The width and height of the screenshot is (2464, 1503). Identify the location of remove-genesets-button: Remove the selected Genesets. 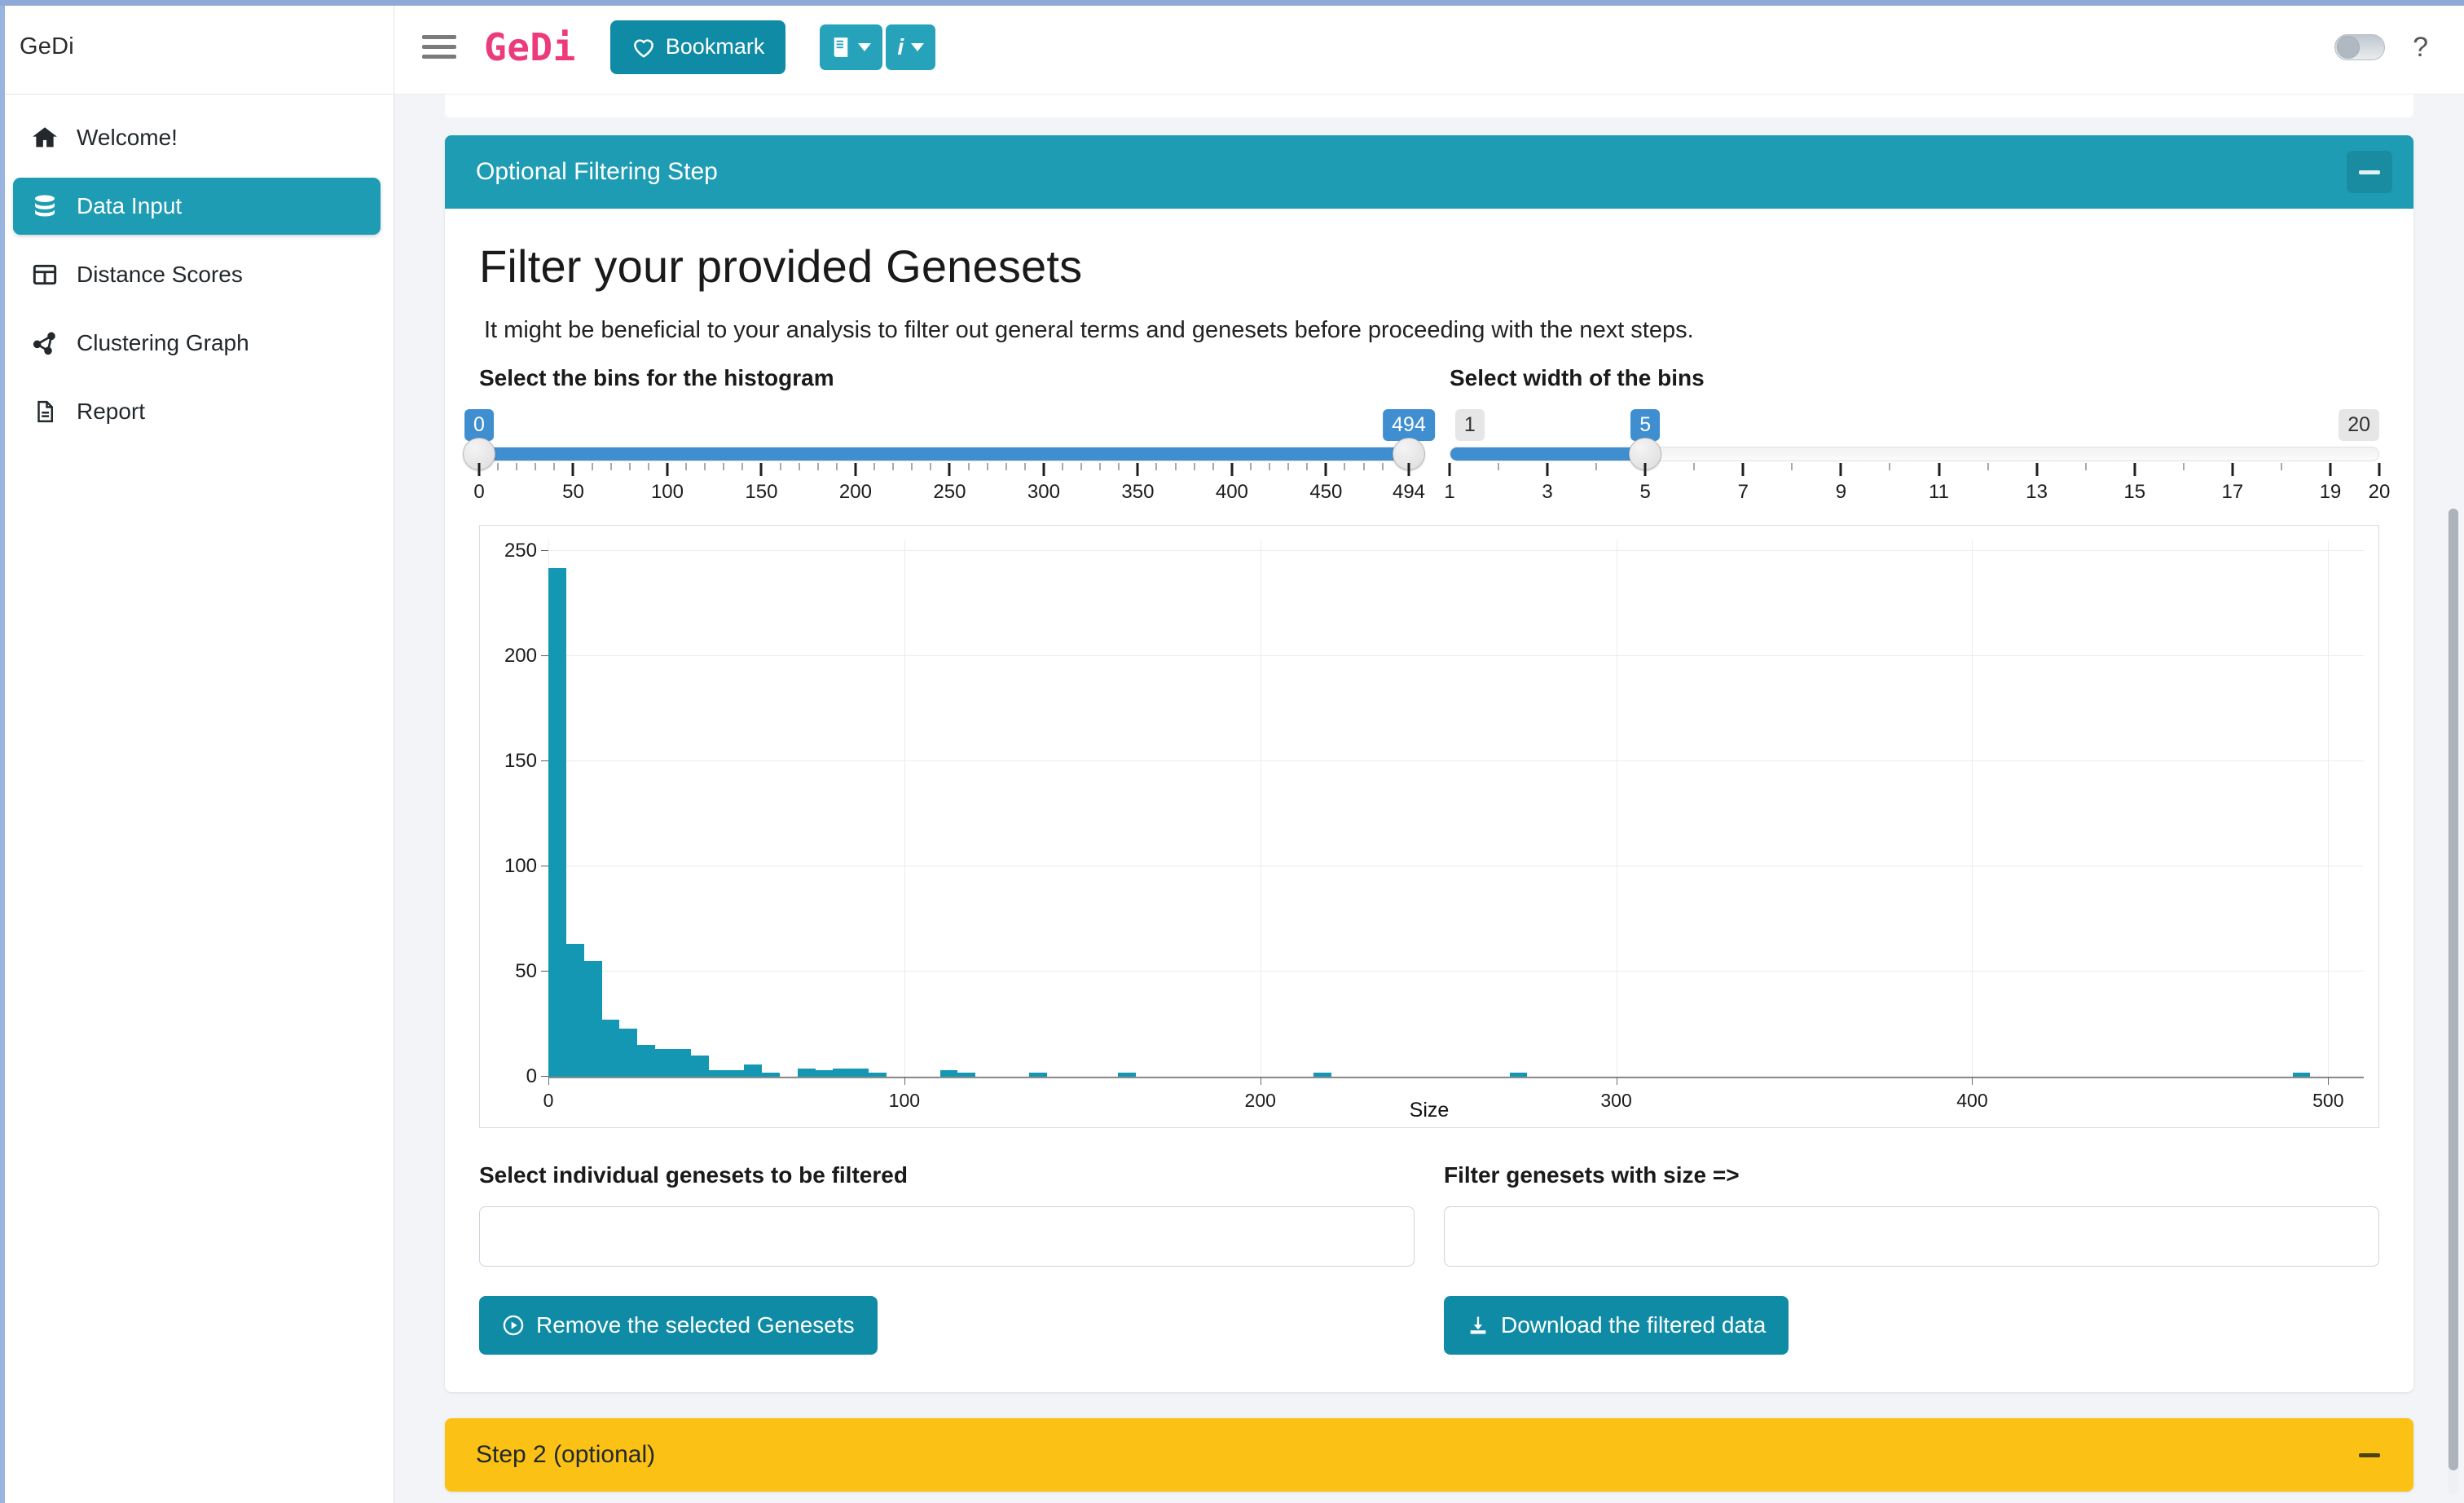
(678, 1325).